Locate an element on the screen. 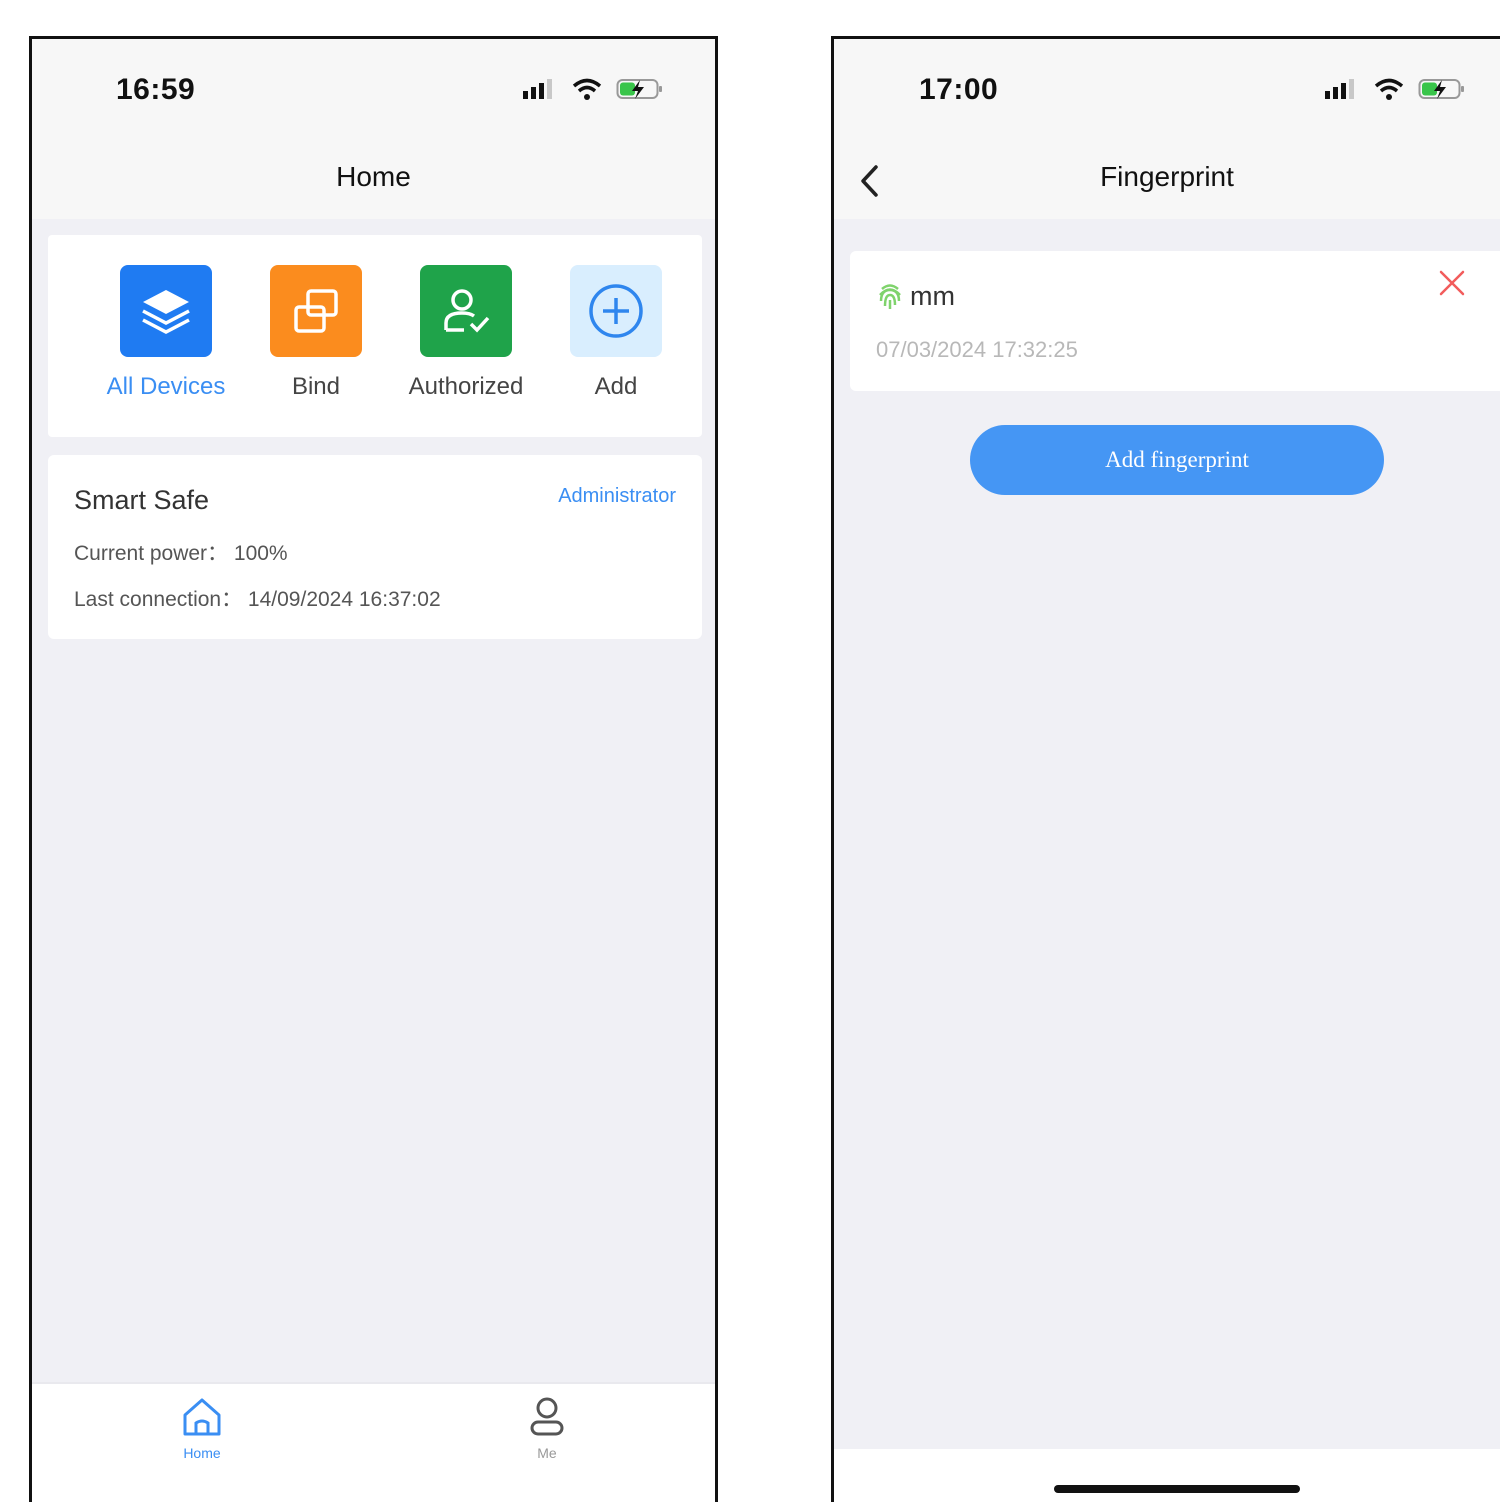 This screenshot has width=1500, height=1502. plus-circle-icon is located at coordinates (616, 311).